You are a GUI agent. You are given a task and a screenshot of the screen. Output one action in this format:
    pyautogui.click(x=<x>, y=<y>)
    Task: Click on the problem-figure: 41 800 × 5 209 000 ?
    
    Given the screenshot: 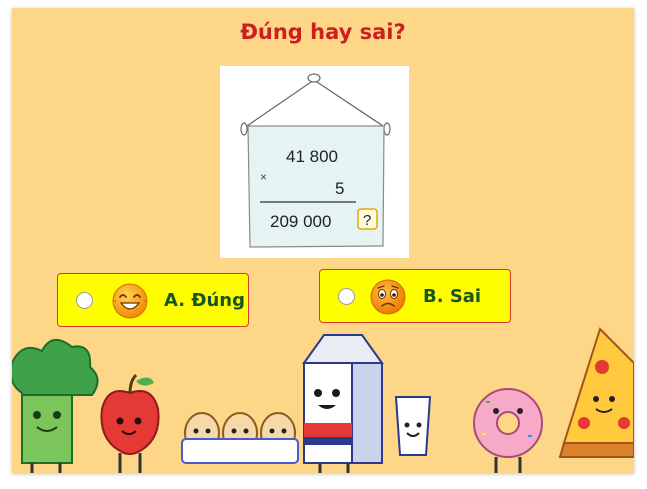 What is the action you would take?
    pyautogui.click(x=314, y=162)
    